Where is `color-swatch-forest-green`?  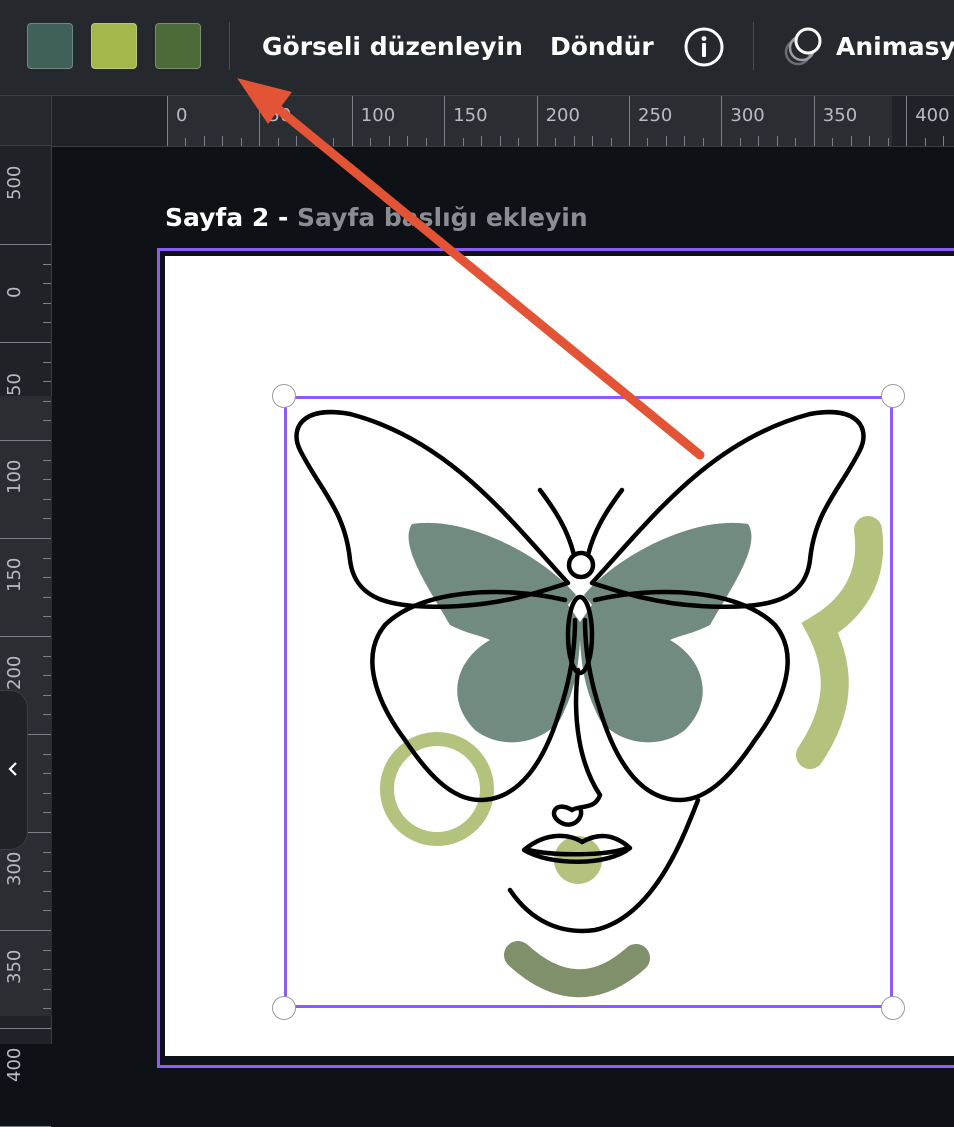
color-swatch-forest-green is located at coordinates (178, 46).